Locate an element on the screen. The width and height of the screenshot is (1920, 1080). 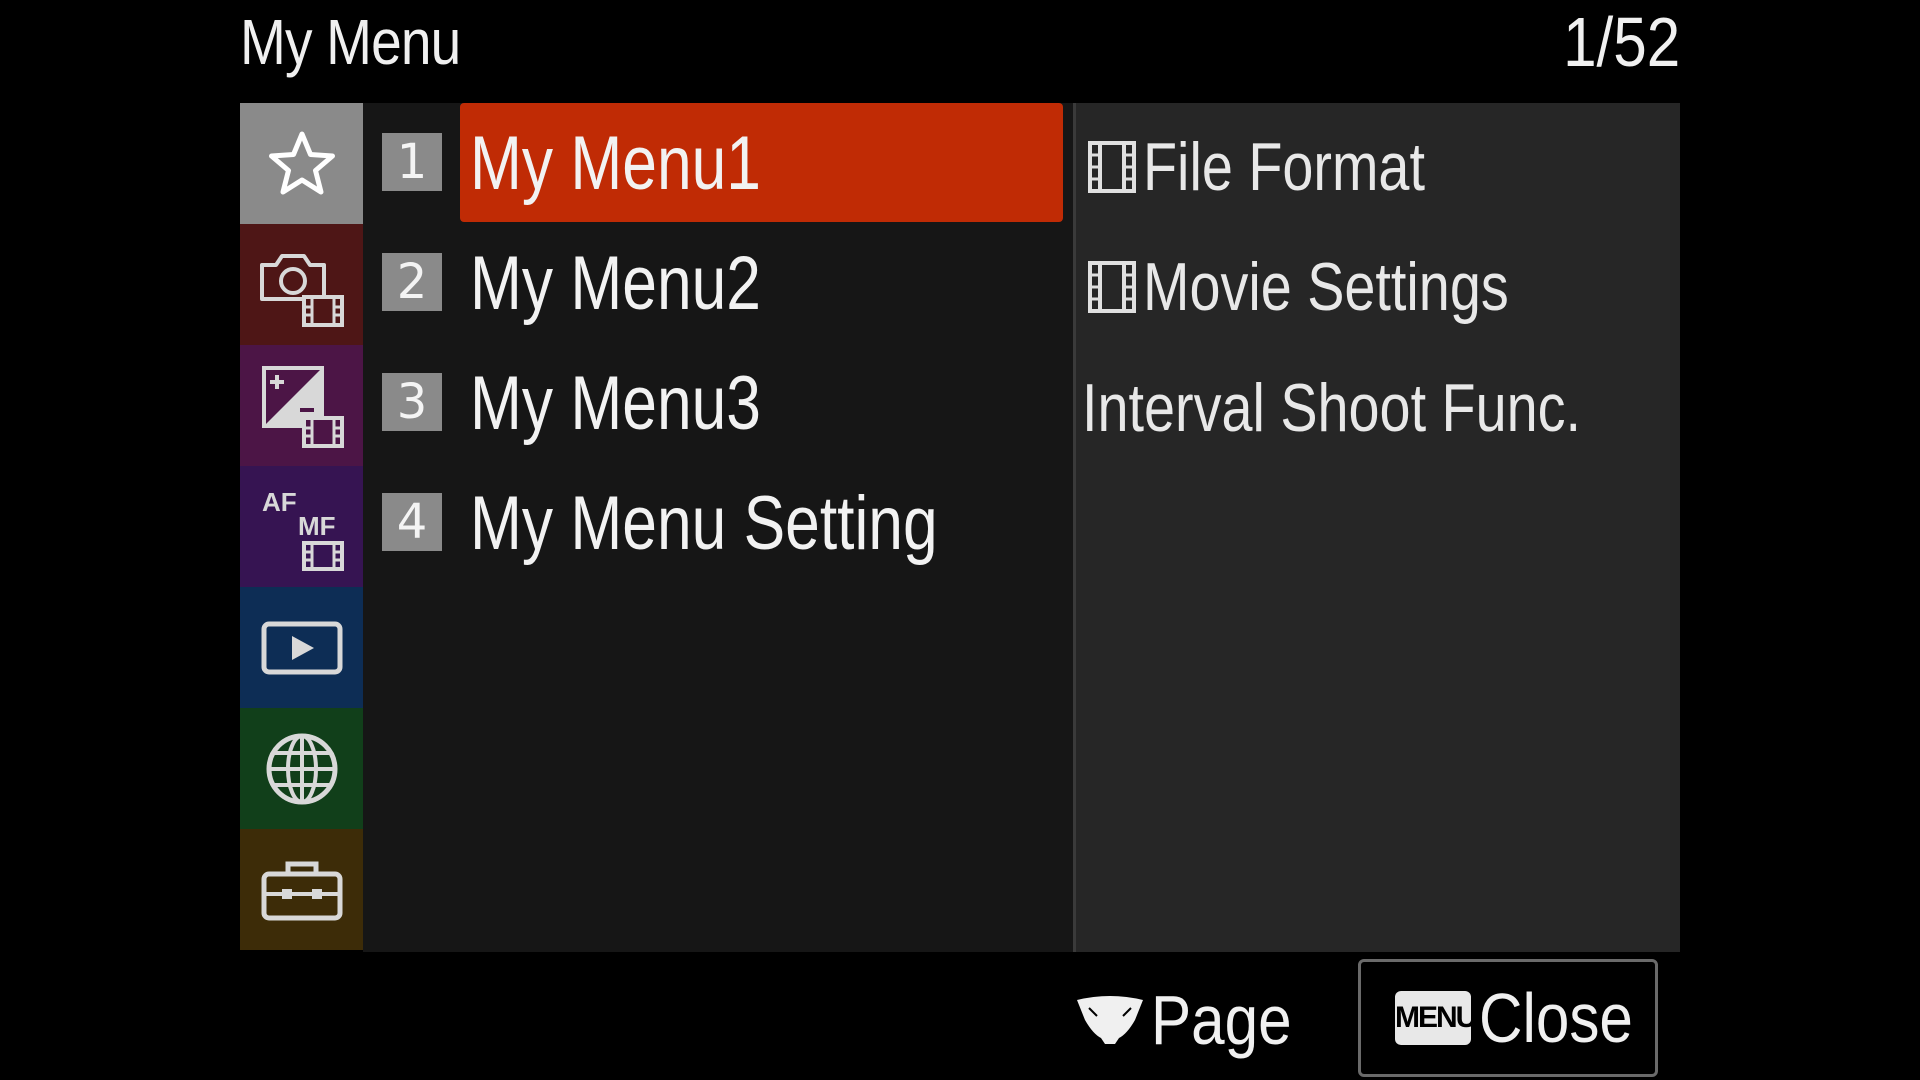
toolbox-icon is located at coordinates (301, 890).